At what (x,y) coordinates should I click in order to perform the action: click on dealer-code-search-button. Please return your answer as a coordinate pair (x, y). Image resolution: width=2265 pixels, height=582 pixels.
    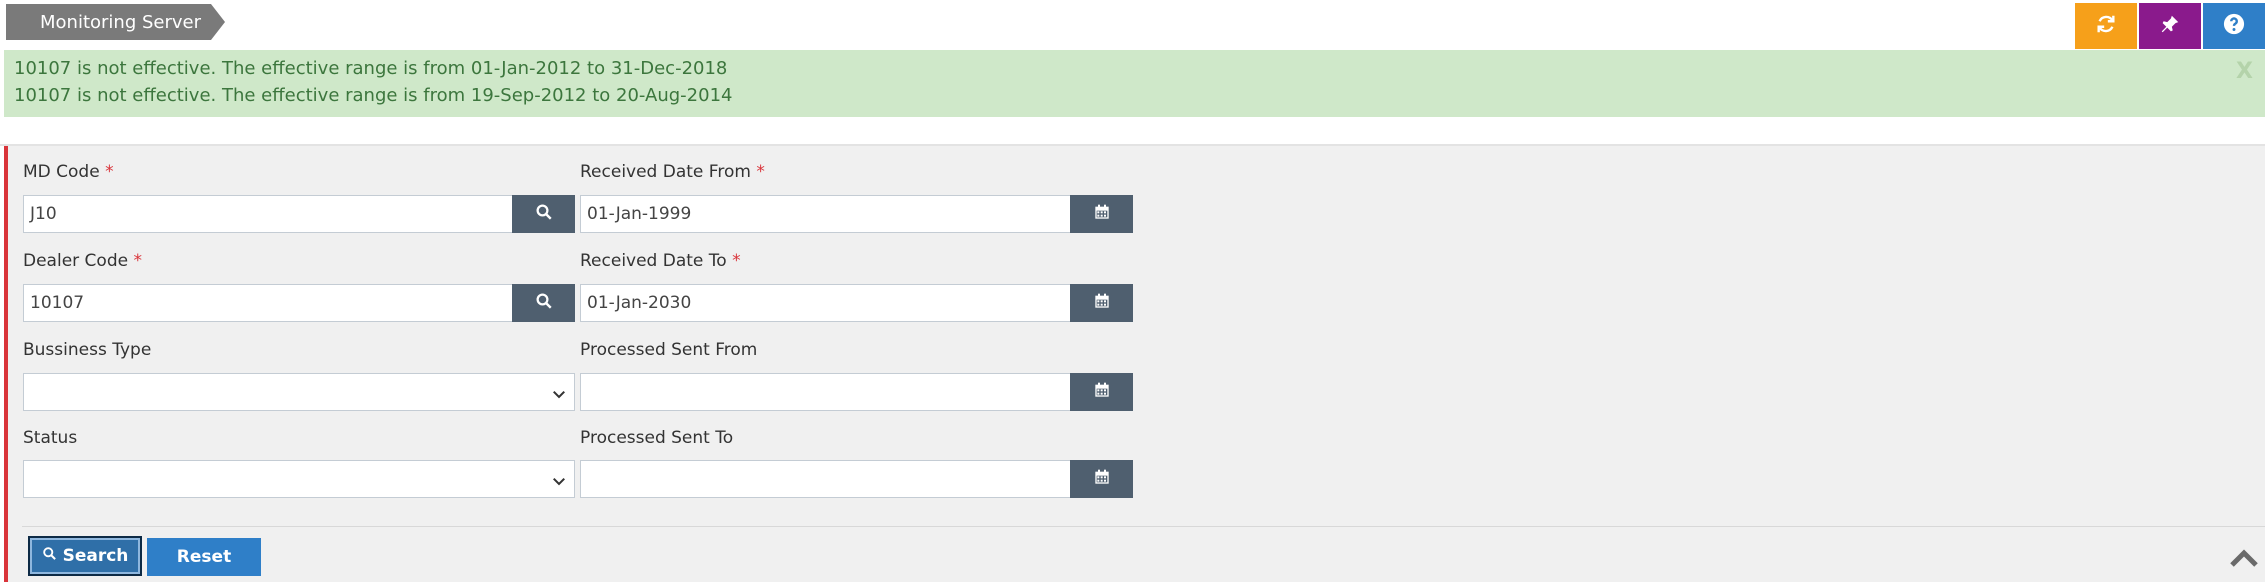
    Looking at the image, I should click on (543, 303).